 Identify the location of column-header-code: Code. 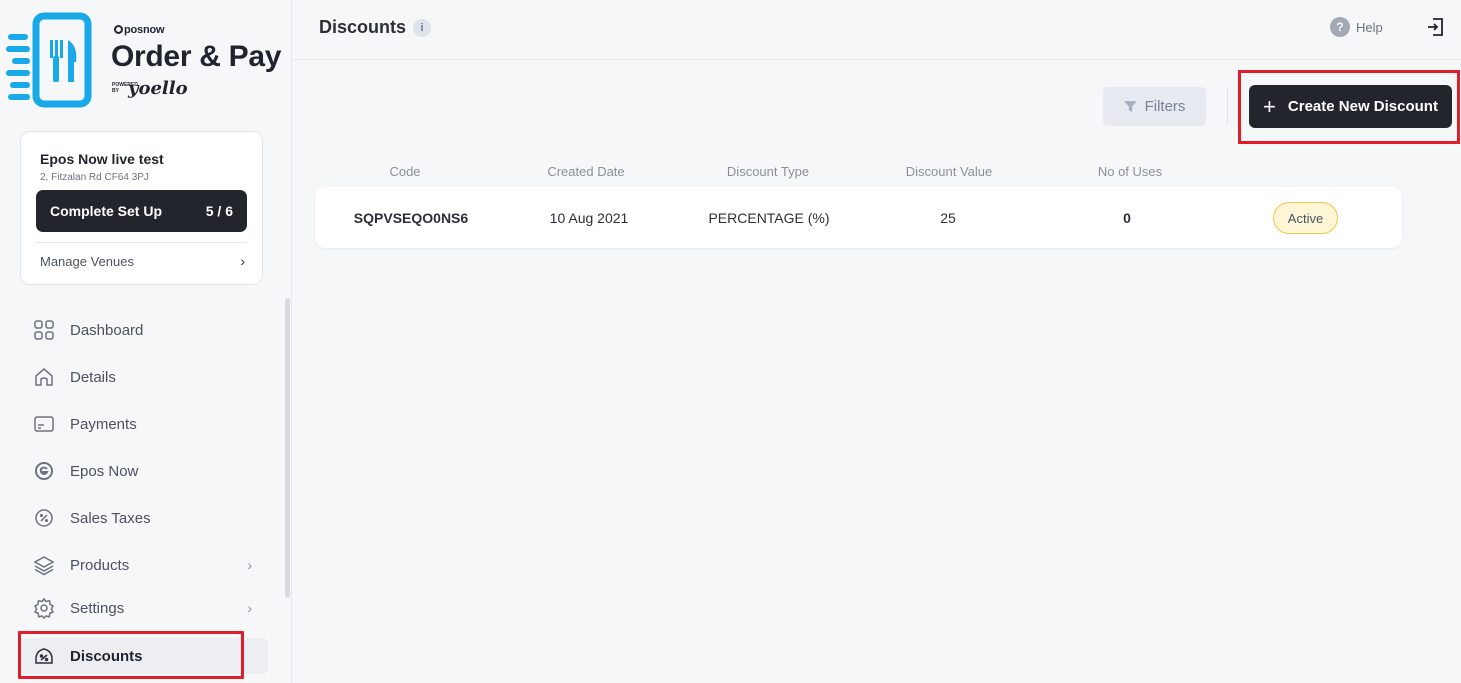
(405, 171).